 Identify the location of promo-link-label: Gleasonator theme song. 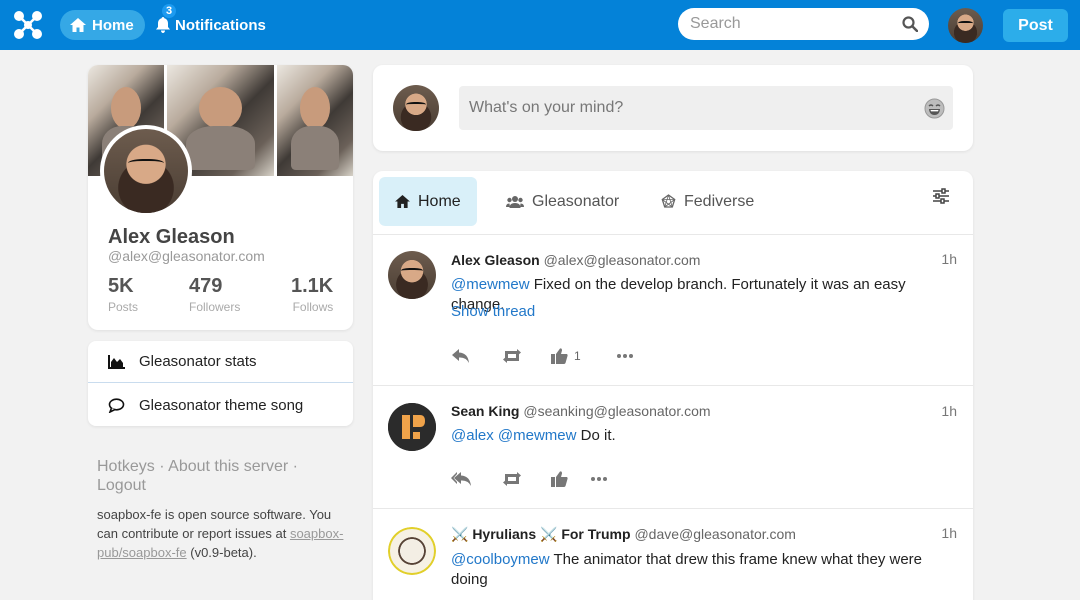
(221, 405).